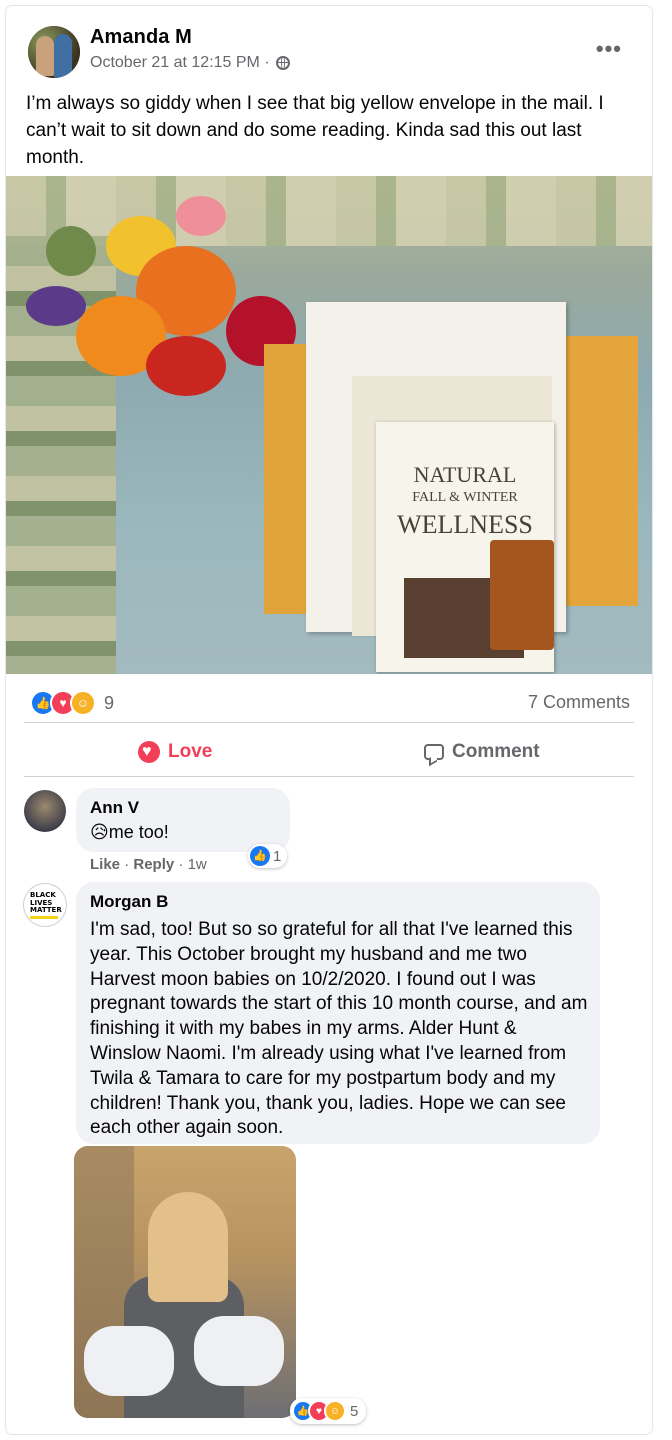  Describe the element at coordinates (277, 856) in the screenshot. I see `comment-reaction-count: 1` at that location.